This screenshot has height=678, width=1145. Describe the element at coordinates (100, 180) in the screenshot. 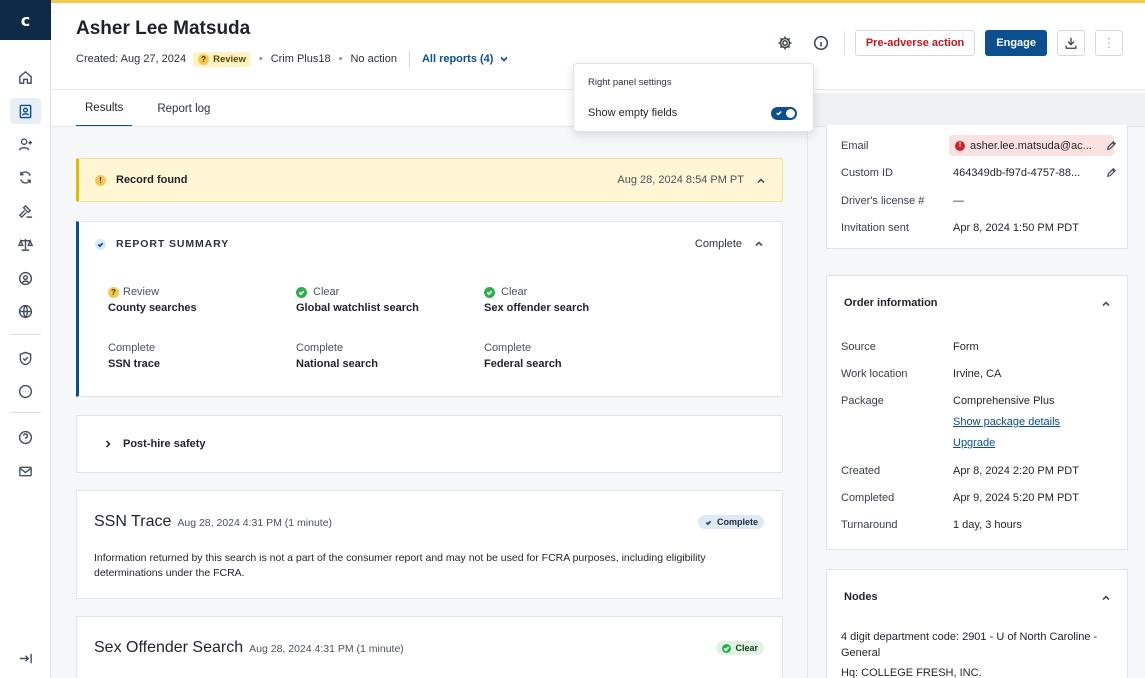

I see `warning-icon: !` at that location.